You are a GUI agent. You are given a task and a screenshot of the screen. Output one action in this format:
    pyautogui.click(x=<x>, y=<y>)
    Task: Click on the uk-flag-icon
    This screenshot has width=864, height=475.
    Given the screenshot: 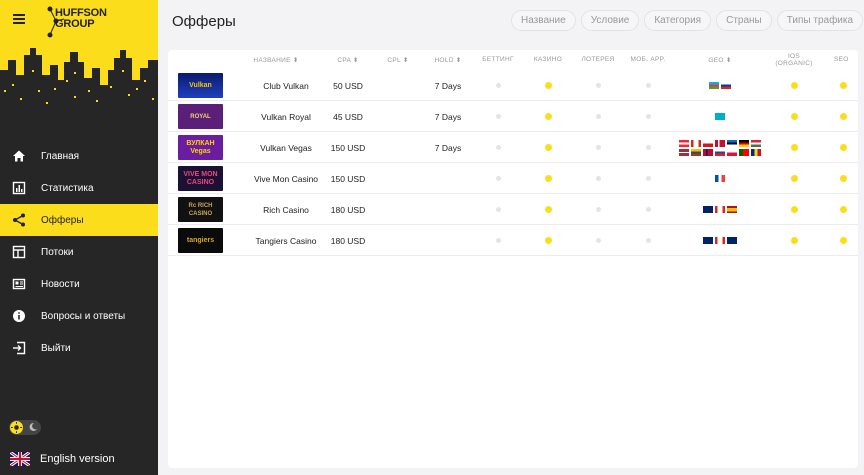 What is the action you would take?
    pyautogui.click(x=20, y=459)
    